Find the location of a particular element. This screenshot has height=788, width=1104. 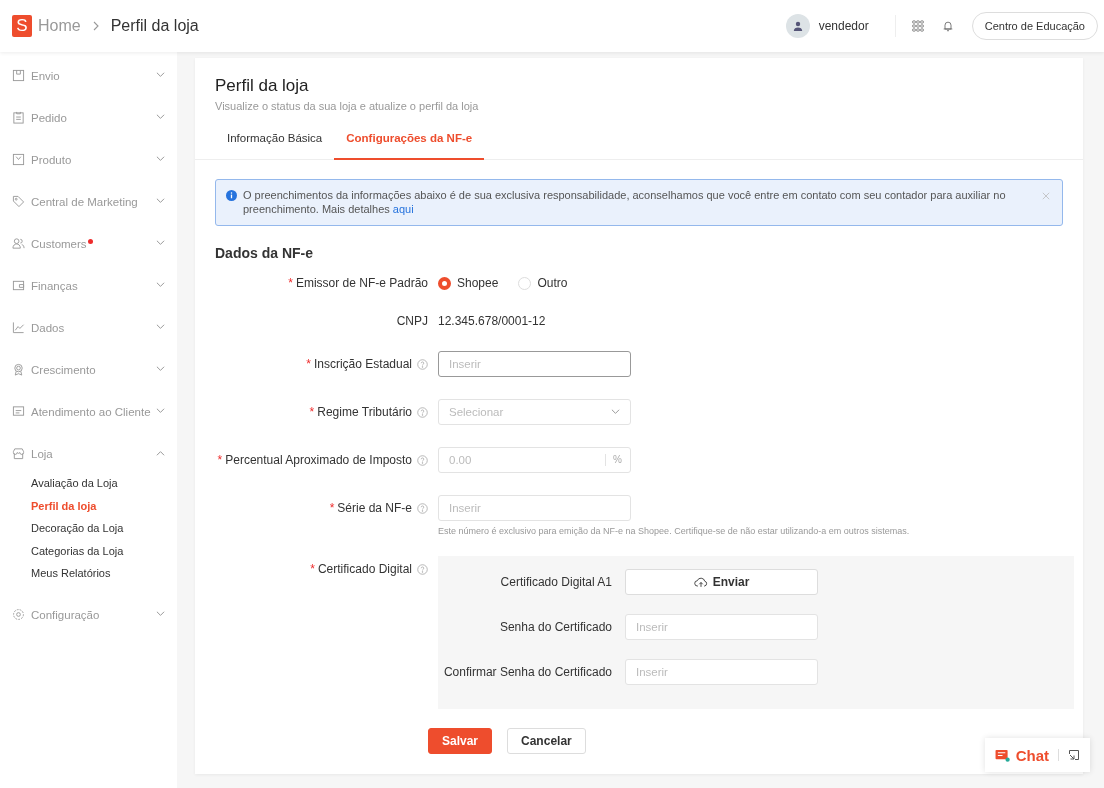

breadcrumb-link: Home is located at coordinates (59, 26).